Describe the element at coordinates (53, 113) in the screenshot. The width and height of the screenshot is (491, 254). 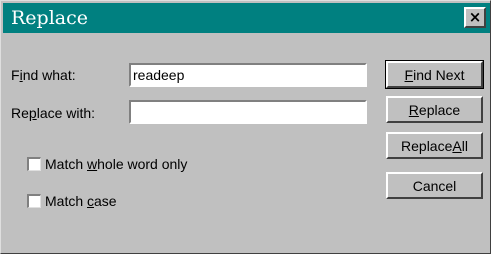
I see `replace-with-label: Replace with:` at that location.